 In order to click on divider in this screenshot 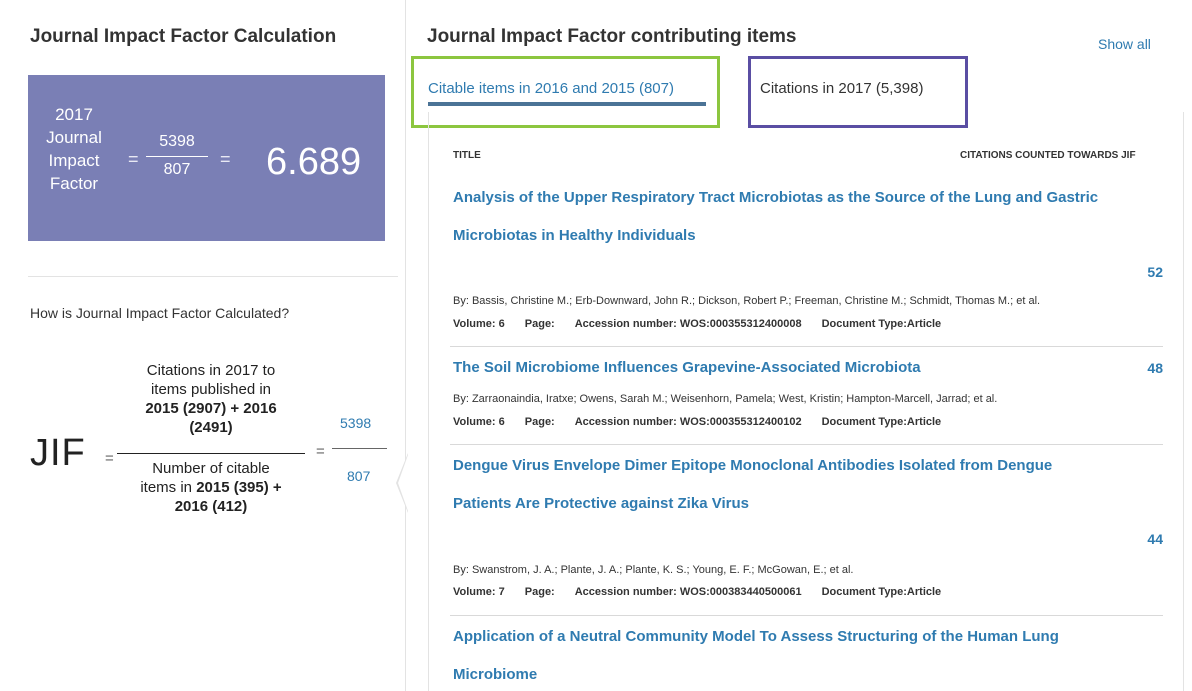, I will do `click(213, 276)`.